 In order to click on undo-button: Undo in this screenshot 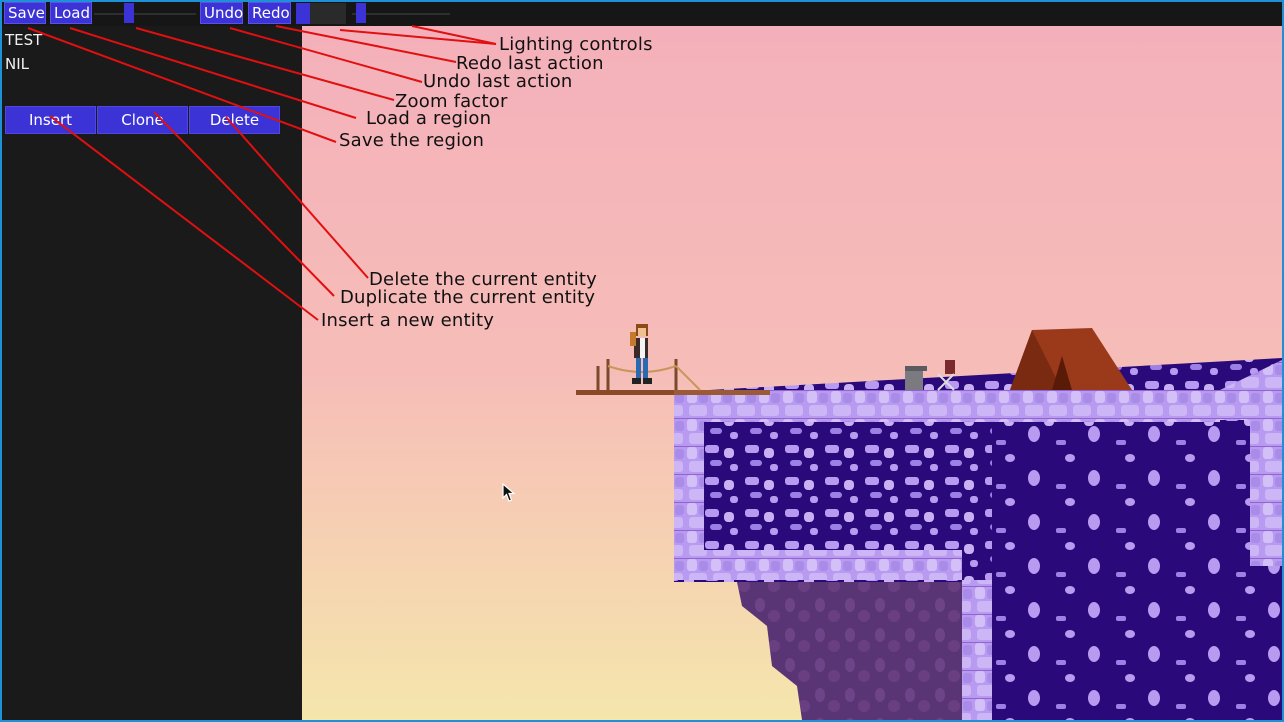, I will do `click(221, 13)`.